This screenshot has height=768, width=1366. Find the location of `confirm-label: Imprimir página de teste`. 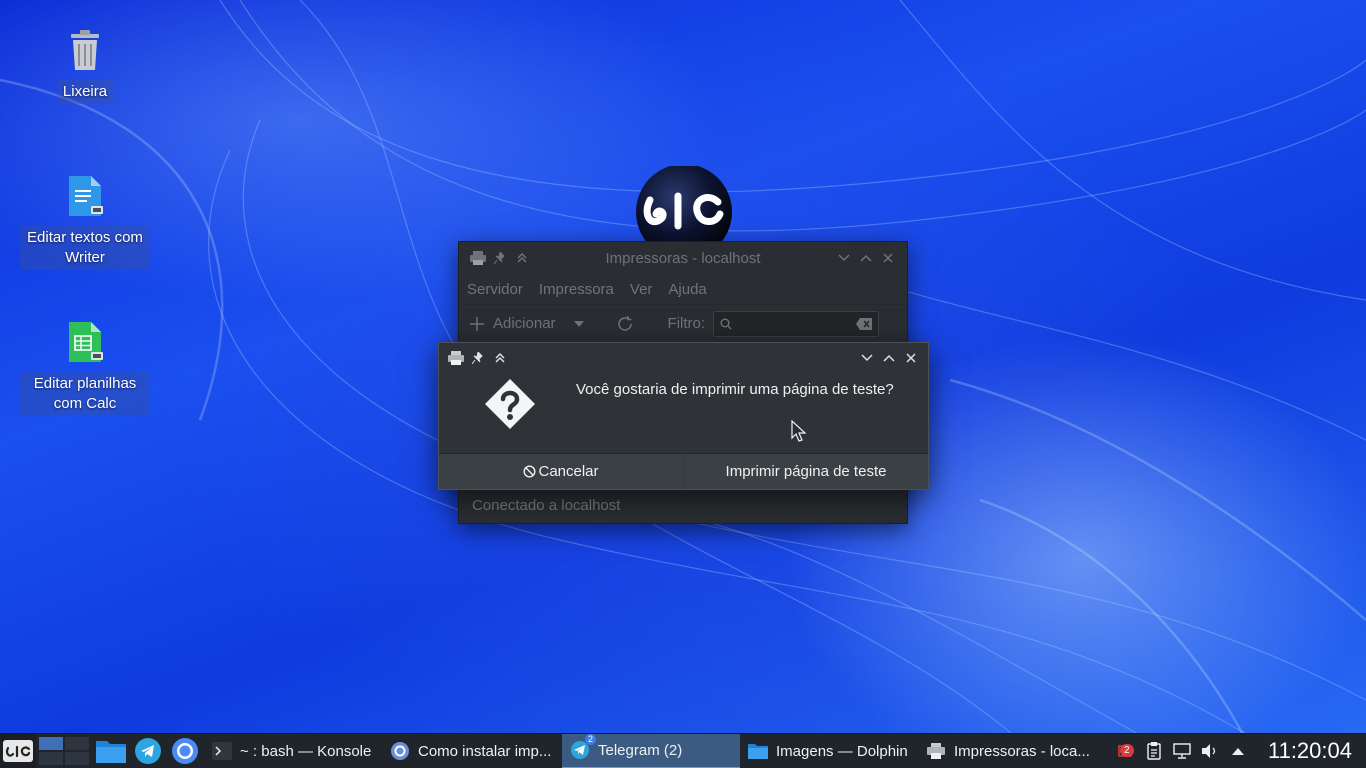

confirm-label: Imprimir página de teste is located at coordinates (806, 471).